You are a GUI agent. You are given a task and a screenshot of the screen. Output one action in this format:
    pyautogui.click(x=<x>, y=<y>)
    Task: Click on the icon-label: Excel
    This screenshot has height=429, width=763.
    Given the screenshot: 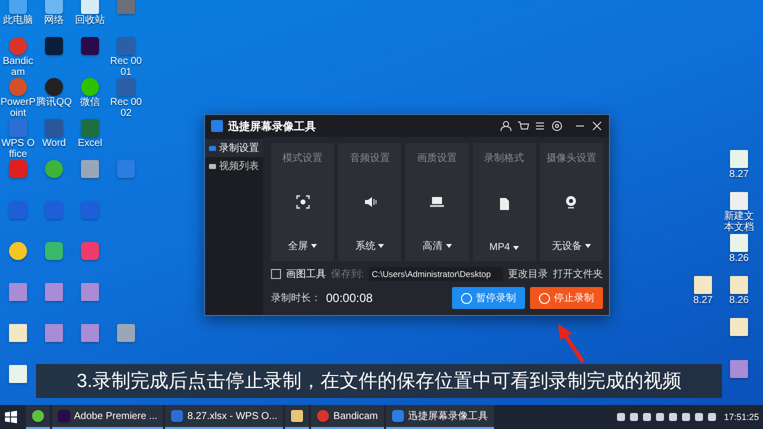 What is the action you would take?
    pyautogui.click(x=90, y=144)
    